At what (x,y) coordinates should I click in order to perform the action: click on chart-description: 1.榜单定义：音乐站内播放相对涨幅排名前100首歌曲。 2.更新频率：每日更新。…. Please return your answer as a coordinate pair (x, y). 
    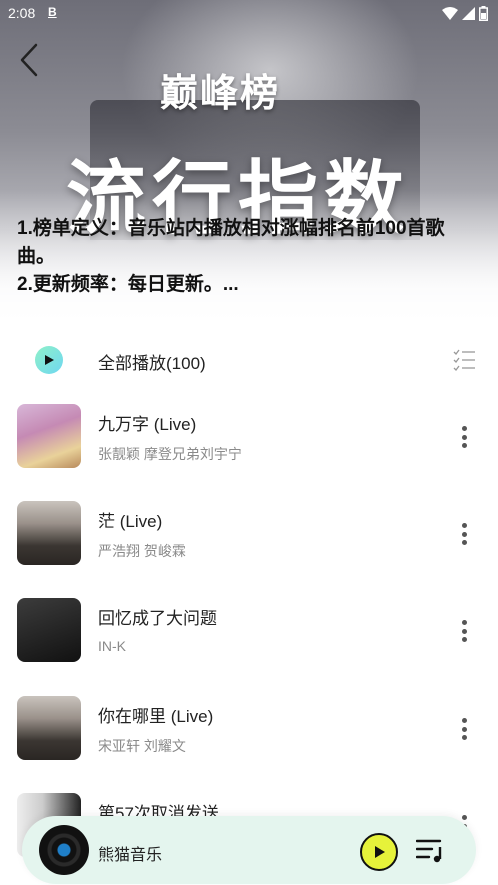
    Looking at the image, I should click on (249, 257).